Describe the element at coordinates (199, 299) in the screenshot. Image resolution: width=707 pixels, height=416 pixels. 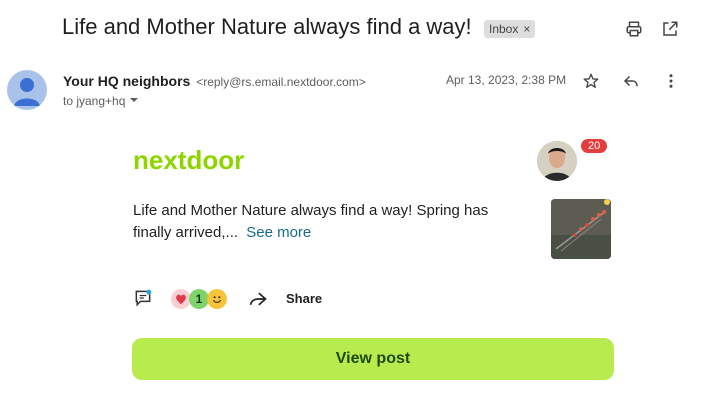
I see `reaction-count: 1` at that location.